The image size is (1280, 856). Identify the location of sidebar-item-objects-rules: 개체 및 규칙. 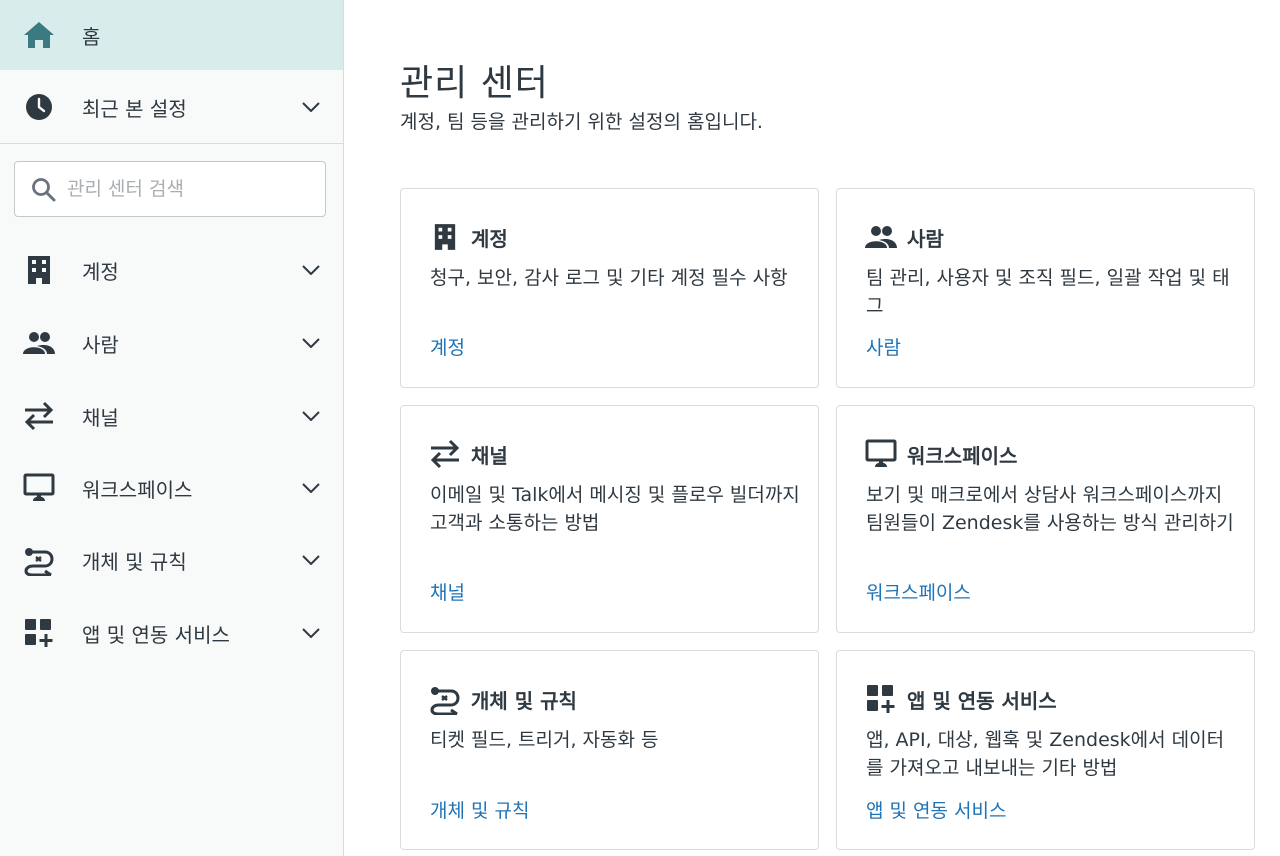
(171, 560).